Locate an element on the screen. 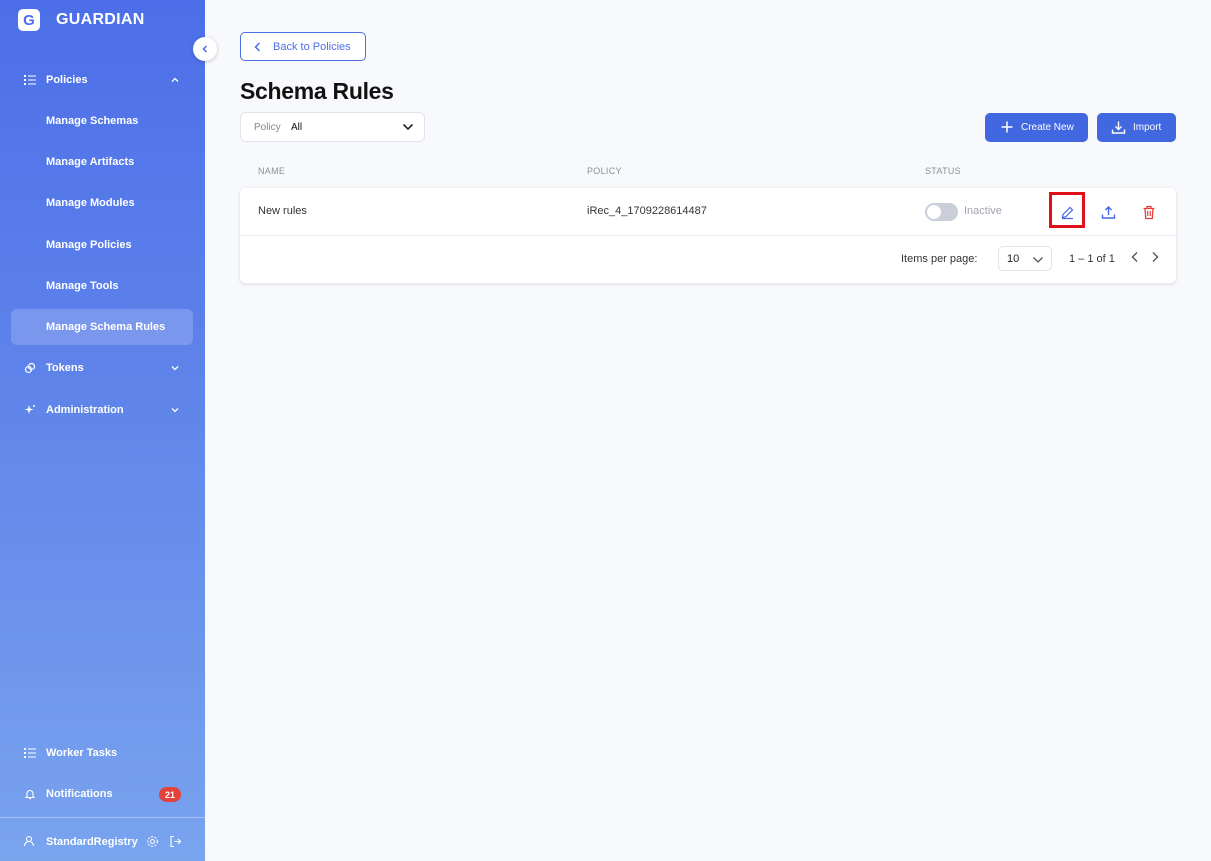  sidebar-item-manage-tools: Manage Tools is located at coordinates (102, 286).